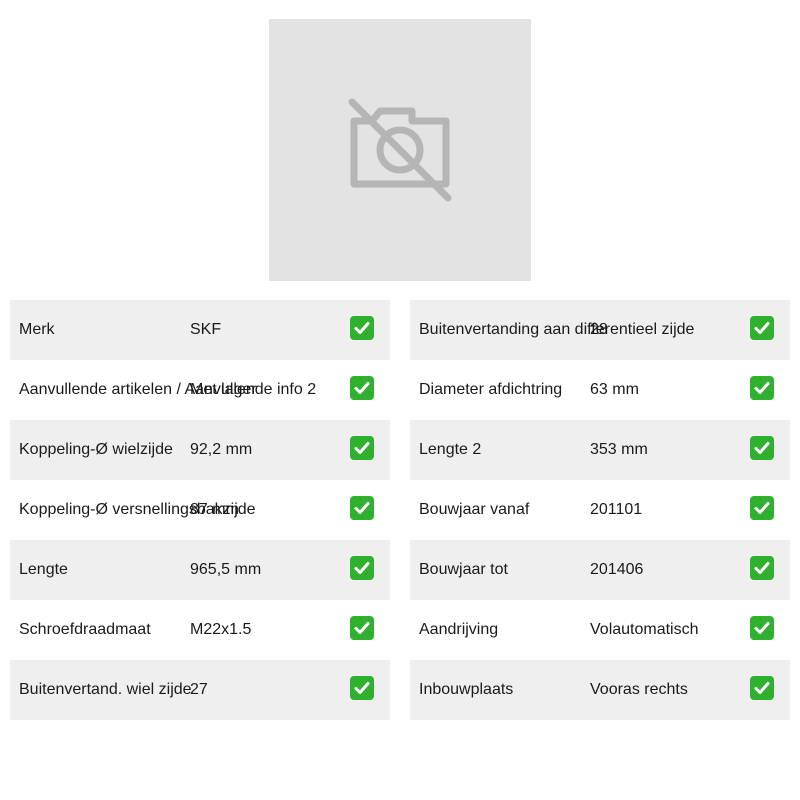 Image resolution: width=800 pixels, height=800 pixels. What do you see at coordinates (450, 449) in the screenshot?
I see `spec-label: Lengte 2` at bounding box center [450, 449].